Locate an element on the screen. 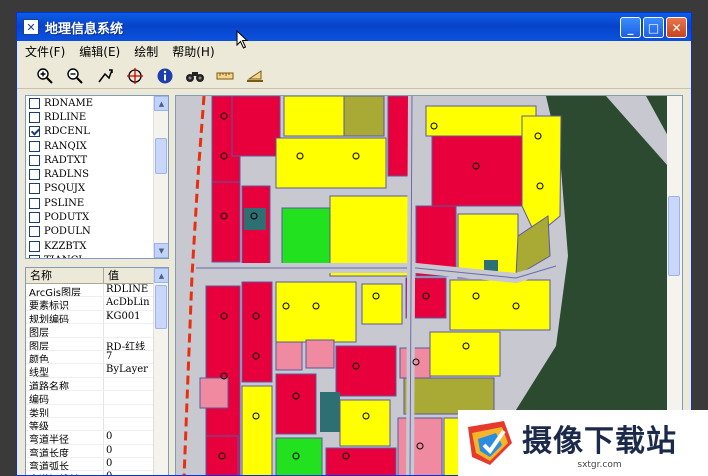  layer-item: PODULN is located at coordinates (97, 232).